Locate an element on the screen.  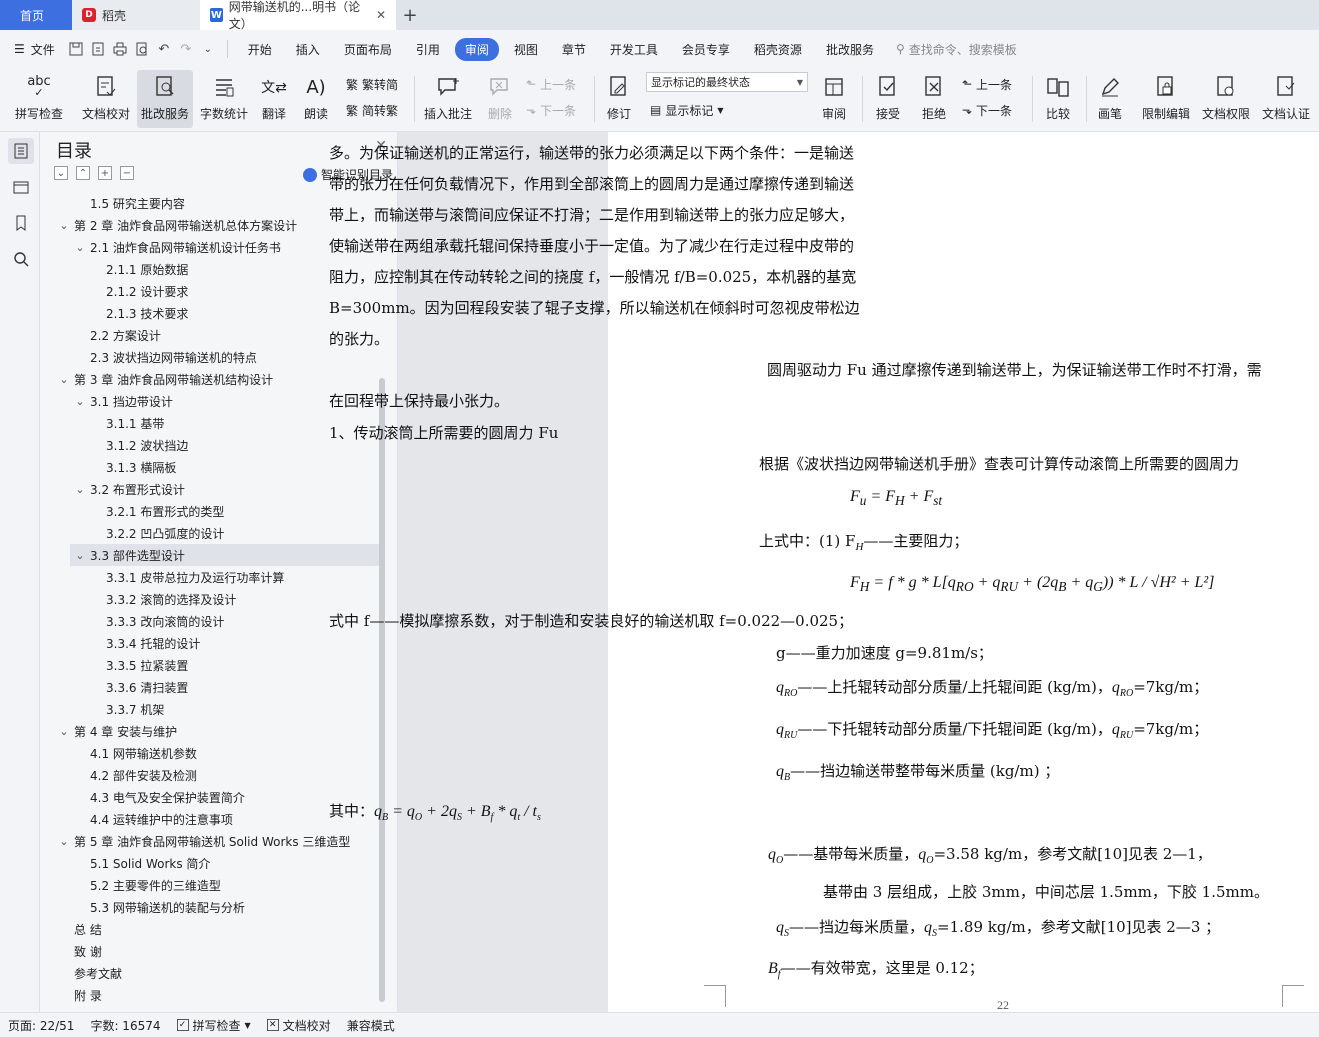
read-aloud-button: A) 朗读 is located at coordinates (316, 99).